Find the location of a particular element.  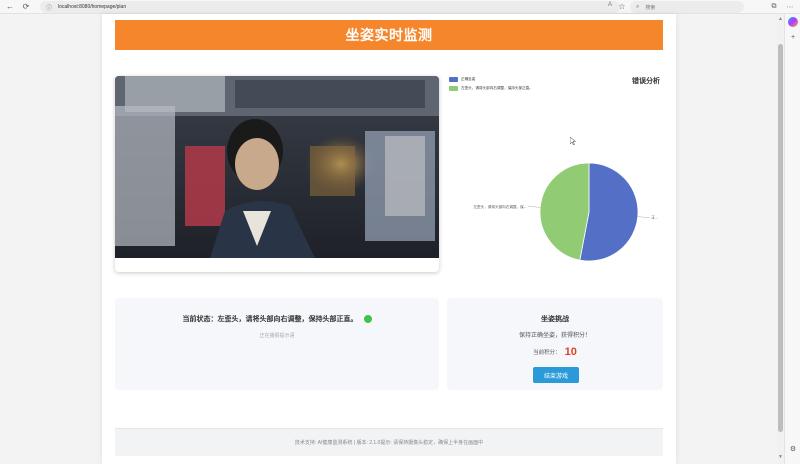

search-icon: ⌕ is located at coordinates (638, 6).